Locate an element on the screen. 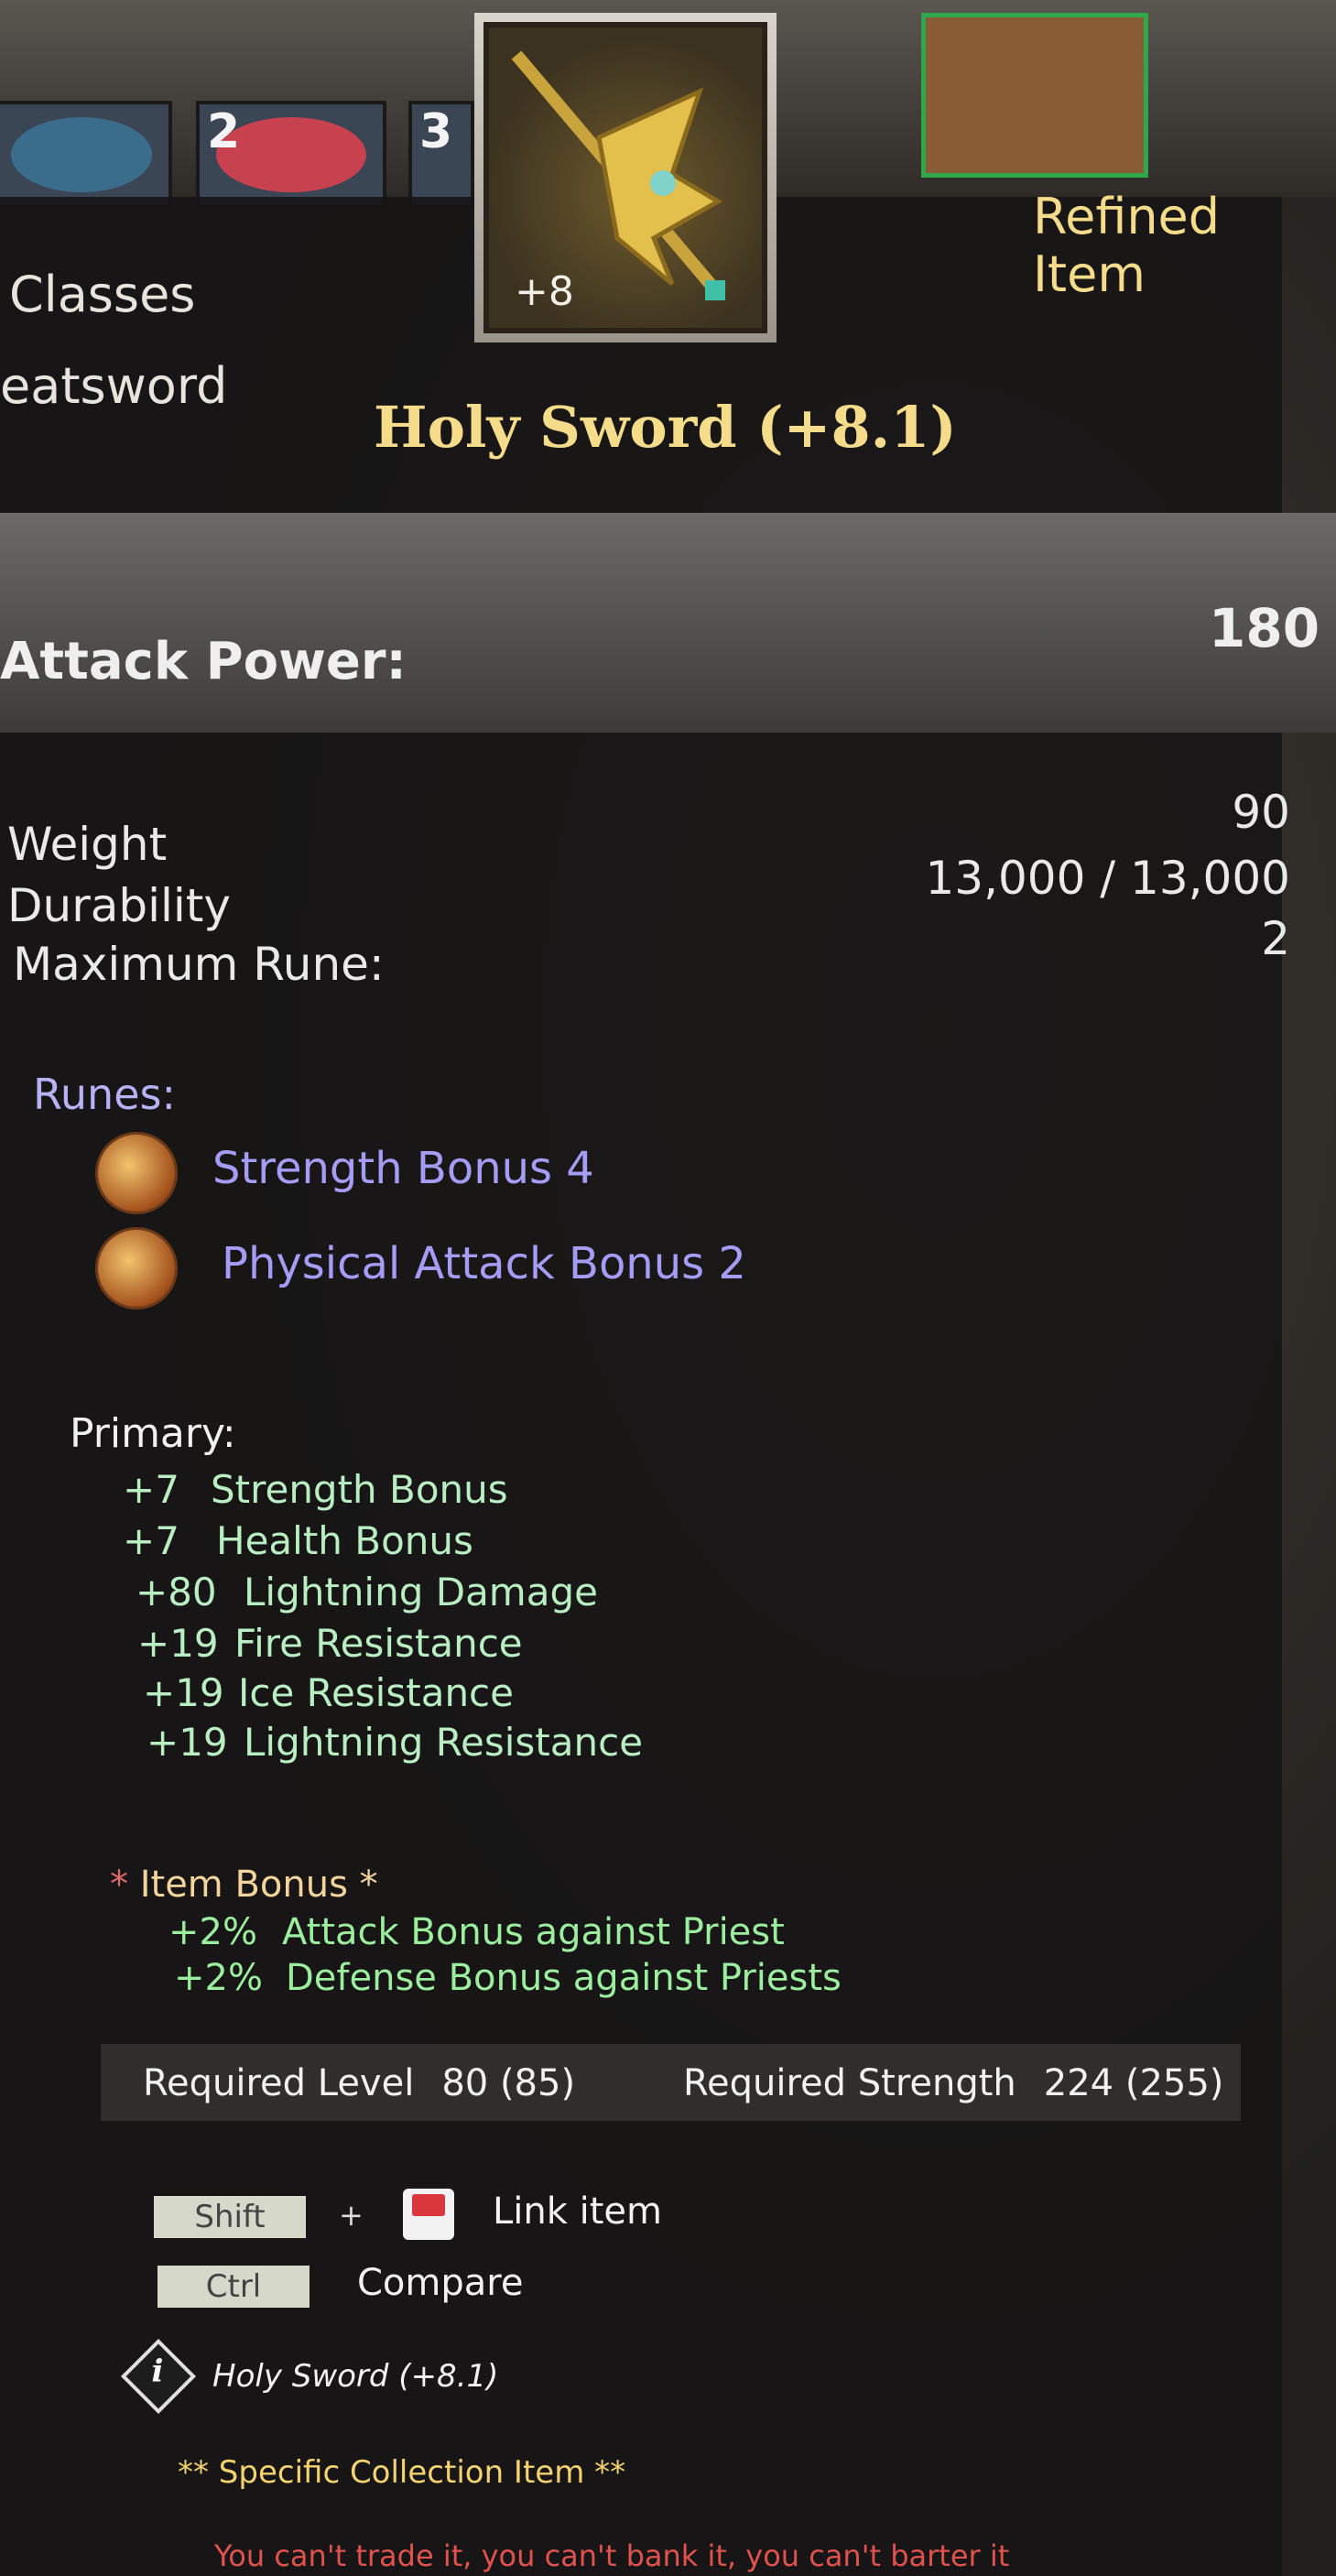 This screenshot has height=2576, width=1336. item-tier-label: Refined Item is located at coordinates (1127, 245).